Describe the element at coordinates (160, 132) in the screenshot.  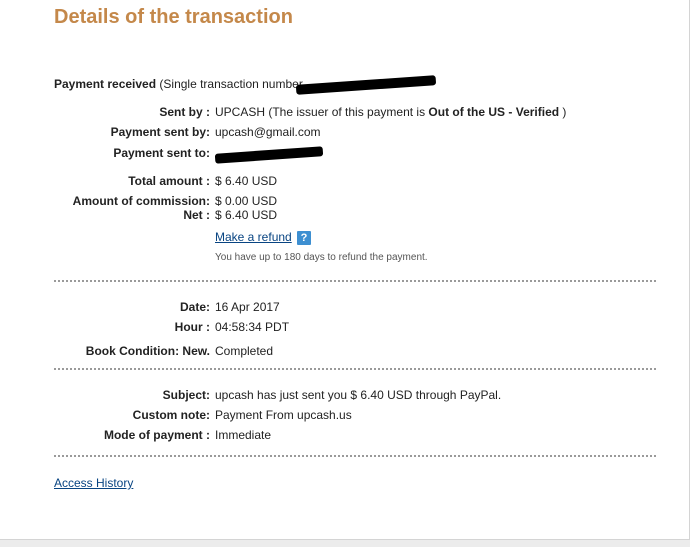
I see `payment-sent-by-label: Payment sent by:` at that location.